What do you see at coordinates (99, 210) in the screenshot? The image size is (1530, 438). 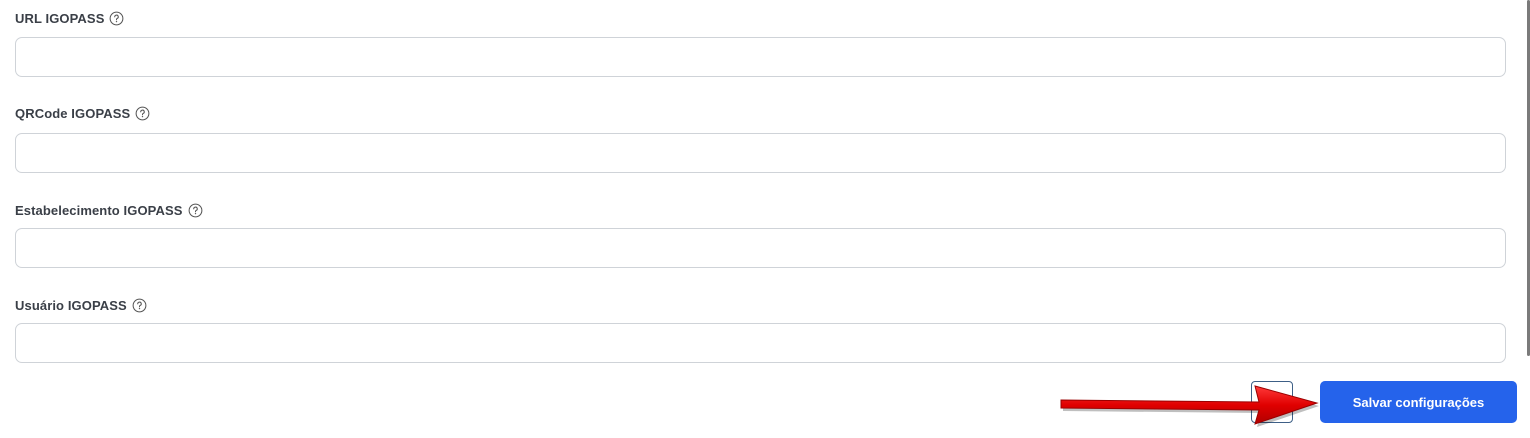 I see `field-label: Estabelecimento IGOPASS` at bounding box center [99, 210].